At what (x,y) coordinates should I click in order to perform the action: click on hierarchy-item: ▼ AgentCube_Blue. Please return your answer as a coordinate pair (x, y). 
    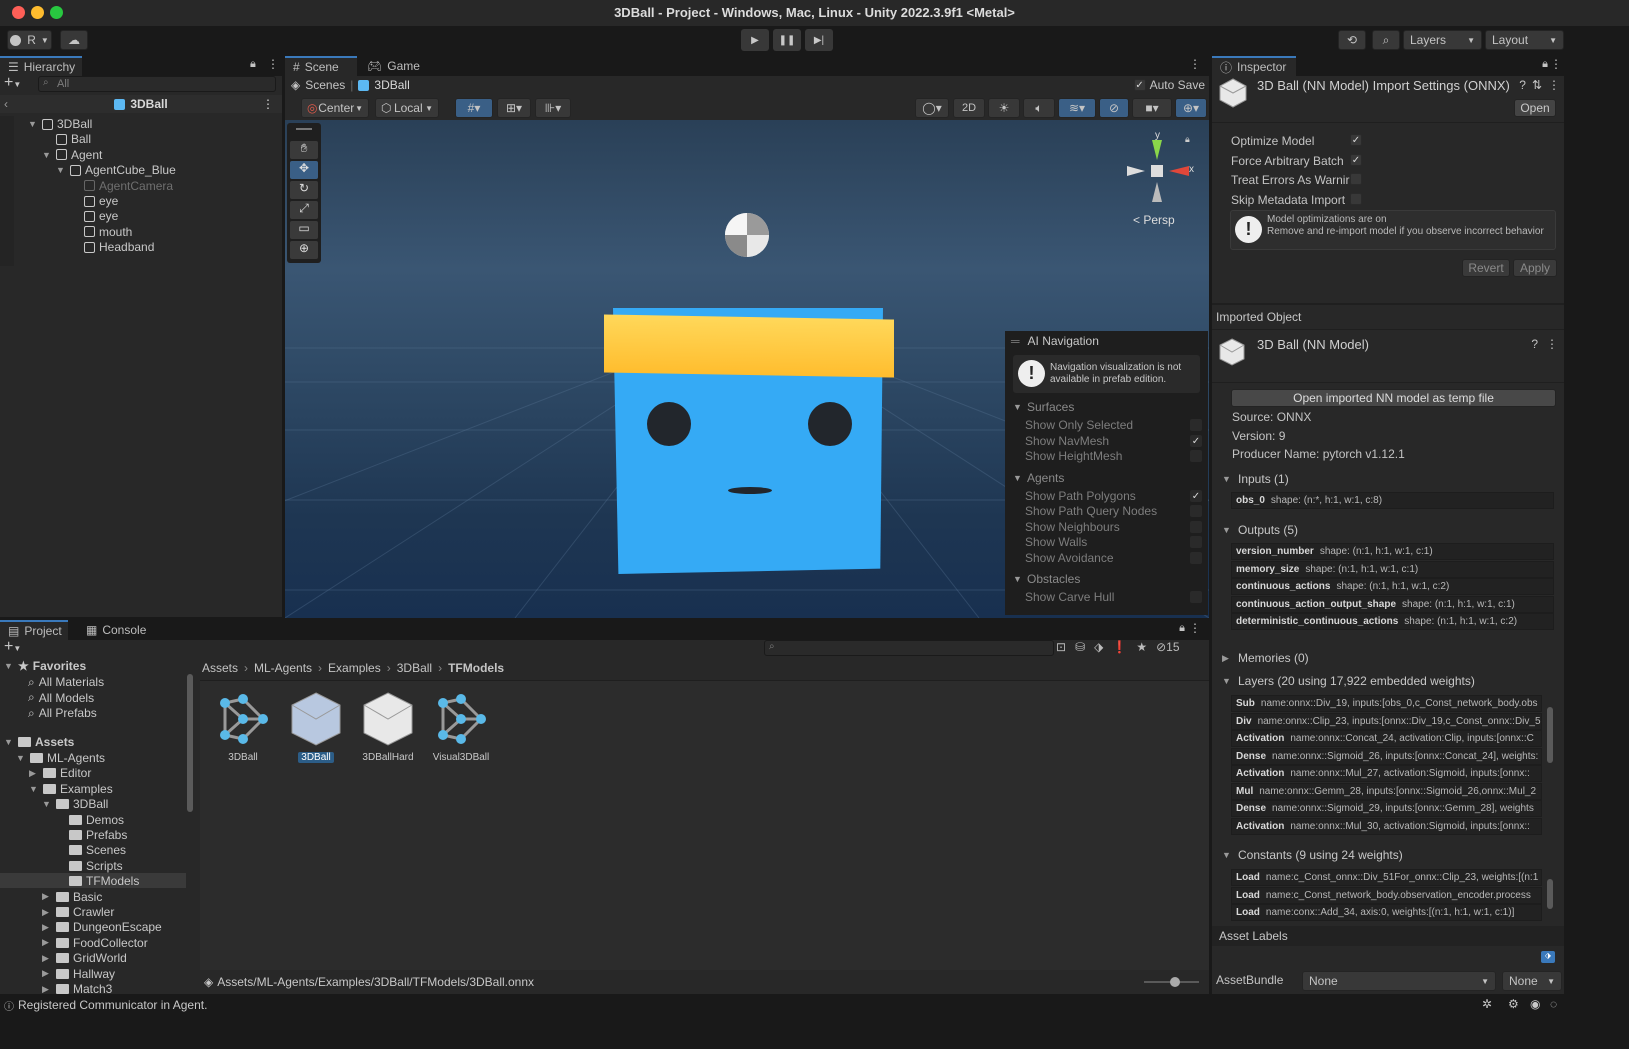
    Looking at the image, I should click on (116, 170).